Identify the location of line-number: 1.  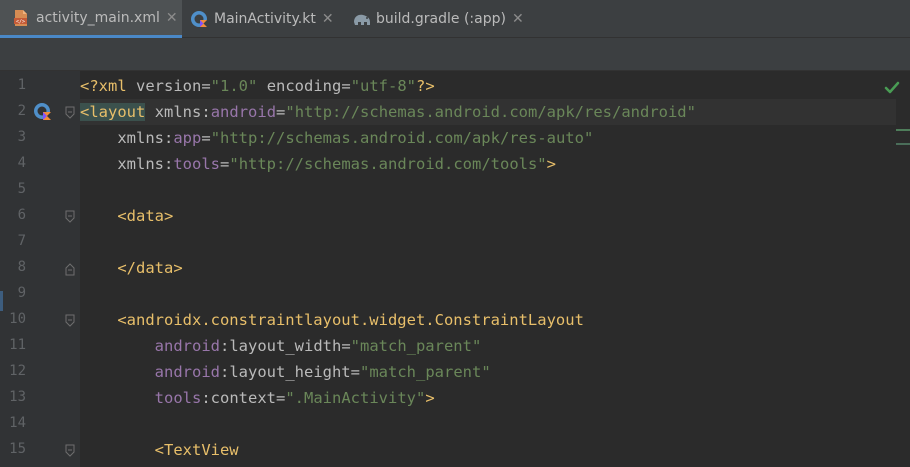
(21, 85).